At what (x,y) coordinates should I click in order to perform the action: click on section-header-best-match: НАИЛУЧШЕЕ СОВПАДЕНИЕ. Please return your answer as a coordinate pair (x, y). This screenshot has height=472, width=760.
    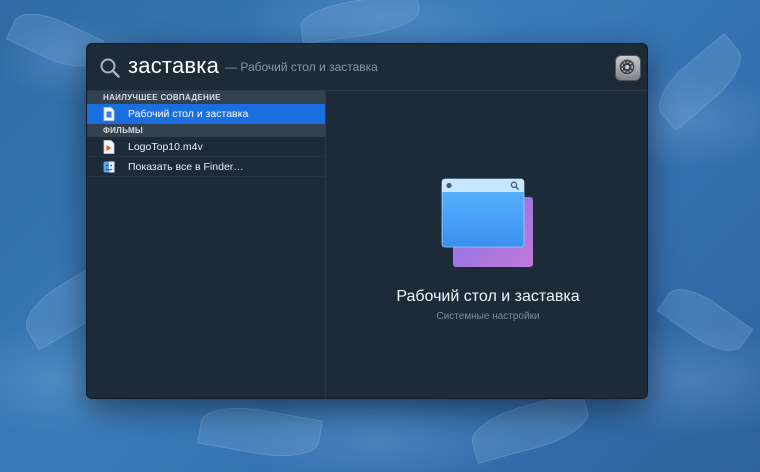
    Looking at the image, I should click on (206, 97).